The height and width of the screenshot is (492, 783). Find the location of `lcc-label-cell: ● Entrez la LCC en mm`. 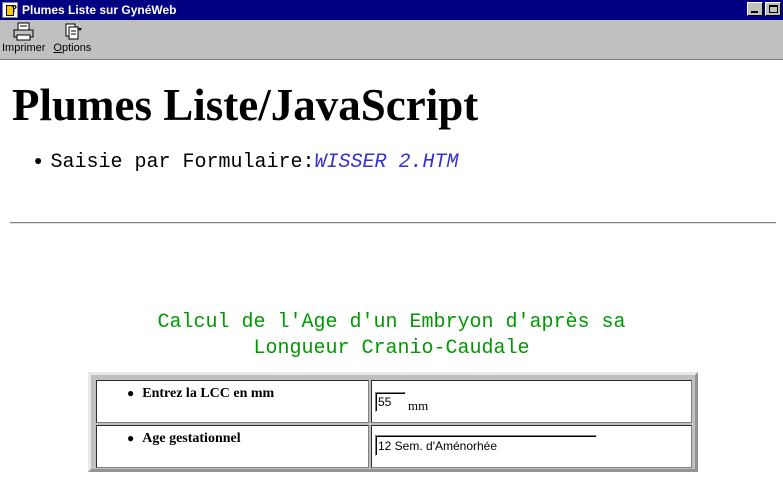

lcc-label-cell: ● Entrez la LCC en mm is located at coordinates (232, 401).